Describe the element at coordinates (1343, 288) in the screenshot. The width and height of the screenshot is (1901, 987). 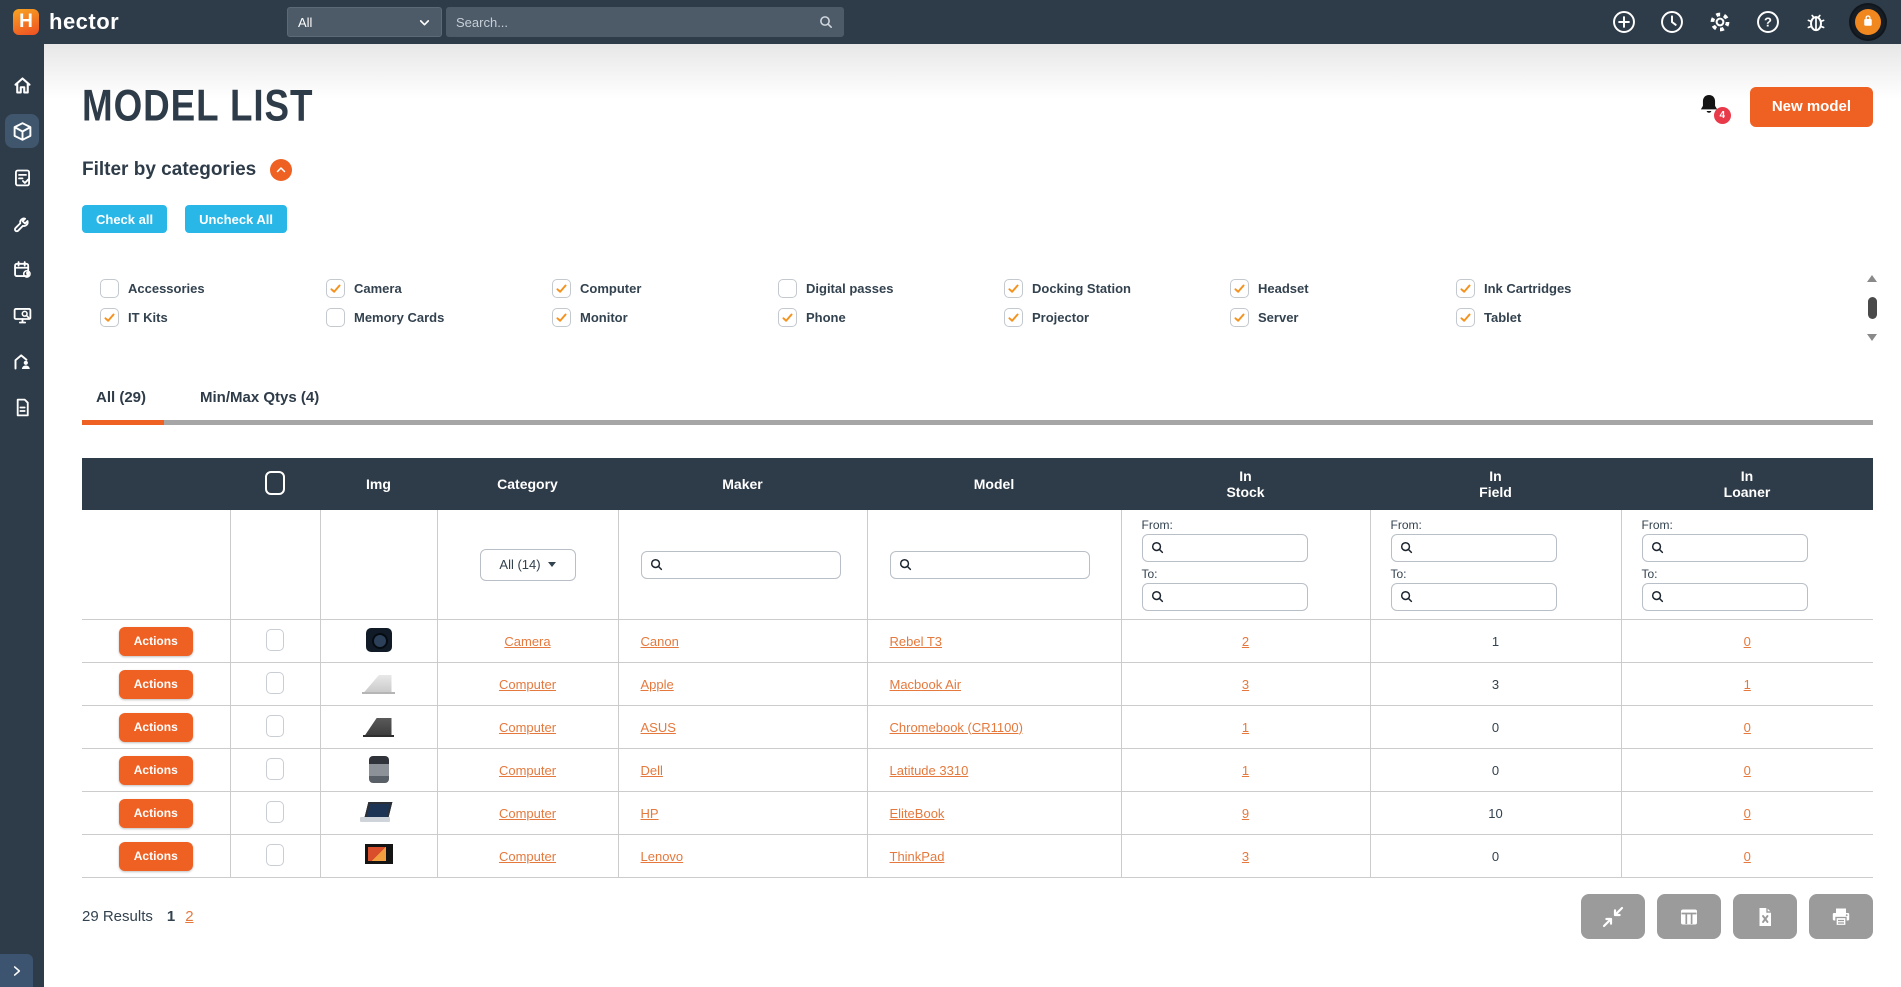
I see `category-filter-checkbox: Headset` at that location.